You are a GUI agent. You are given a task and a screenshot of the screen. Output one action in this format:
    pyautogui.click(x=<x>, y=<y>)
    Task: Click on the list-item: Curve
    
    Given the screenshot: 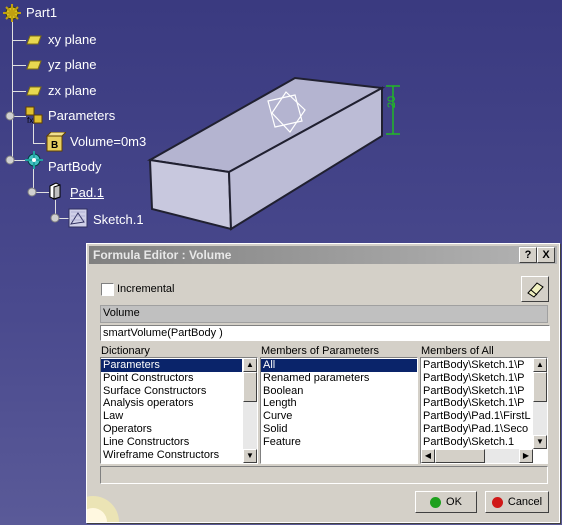 What is the action you would take?
    pyautogui.click(x=339, y=416)
    